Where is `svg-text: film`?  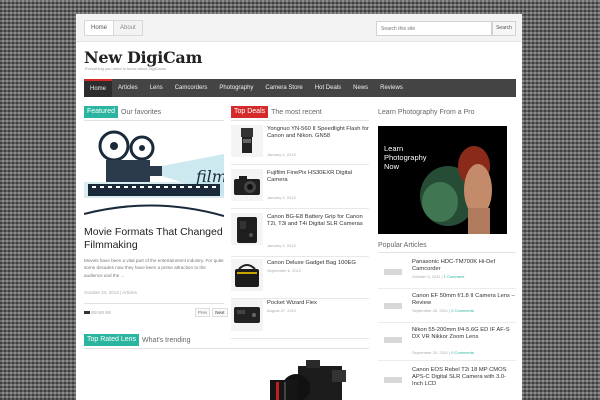 svg-text: film is located at coordinates (209, 176).